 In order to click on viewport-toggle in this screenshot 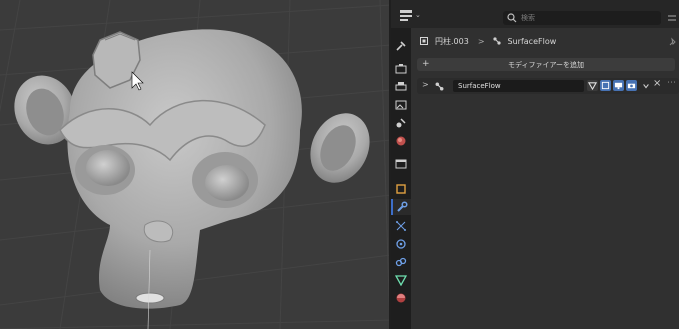, I will do `click(618, 85)`.